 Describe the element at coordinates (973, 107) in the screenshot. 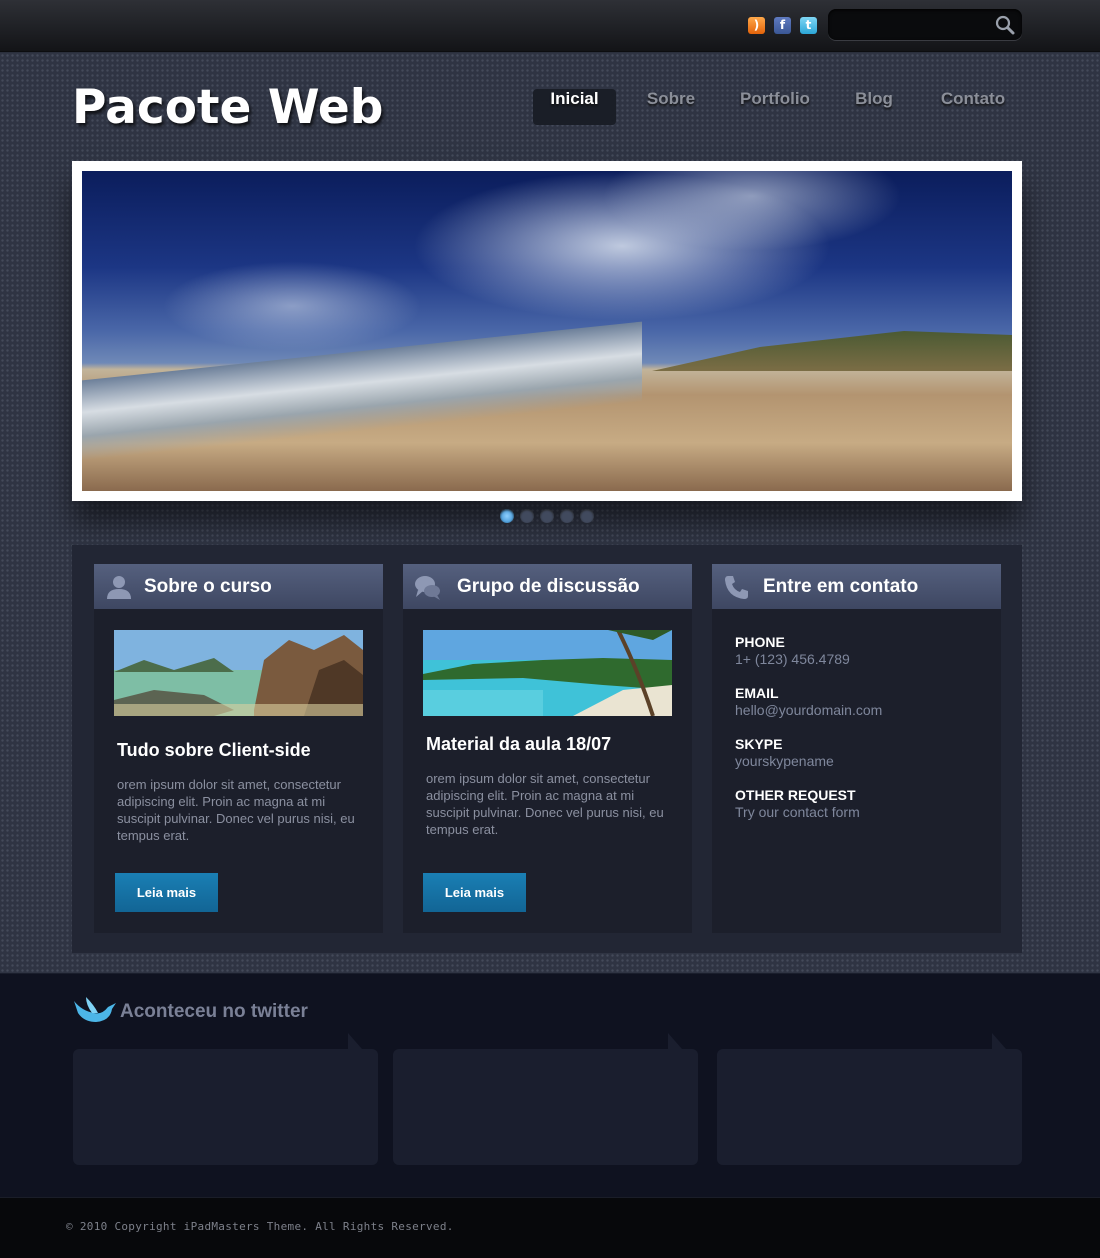

I see `nav-item-contato: Contato` at that location.